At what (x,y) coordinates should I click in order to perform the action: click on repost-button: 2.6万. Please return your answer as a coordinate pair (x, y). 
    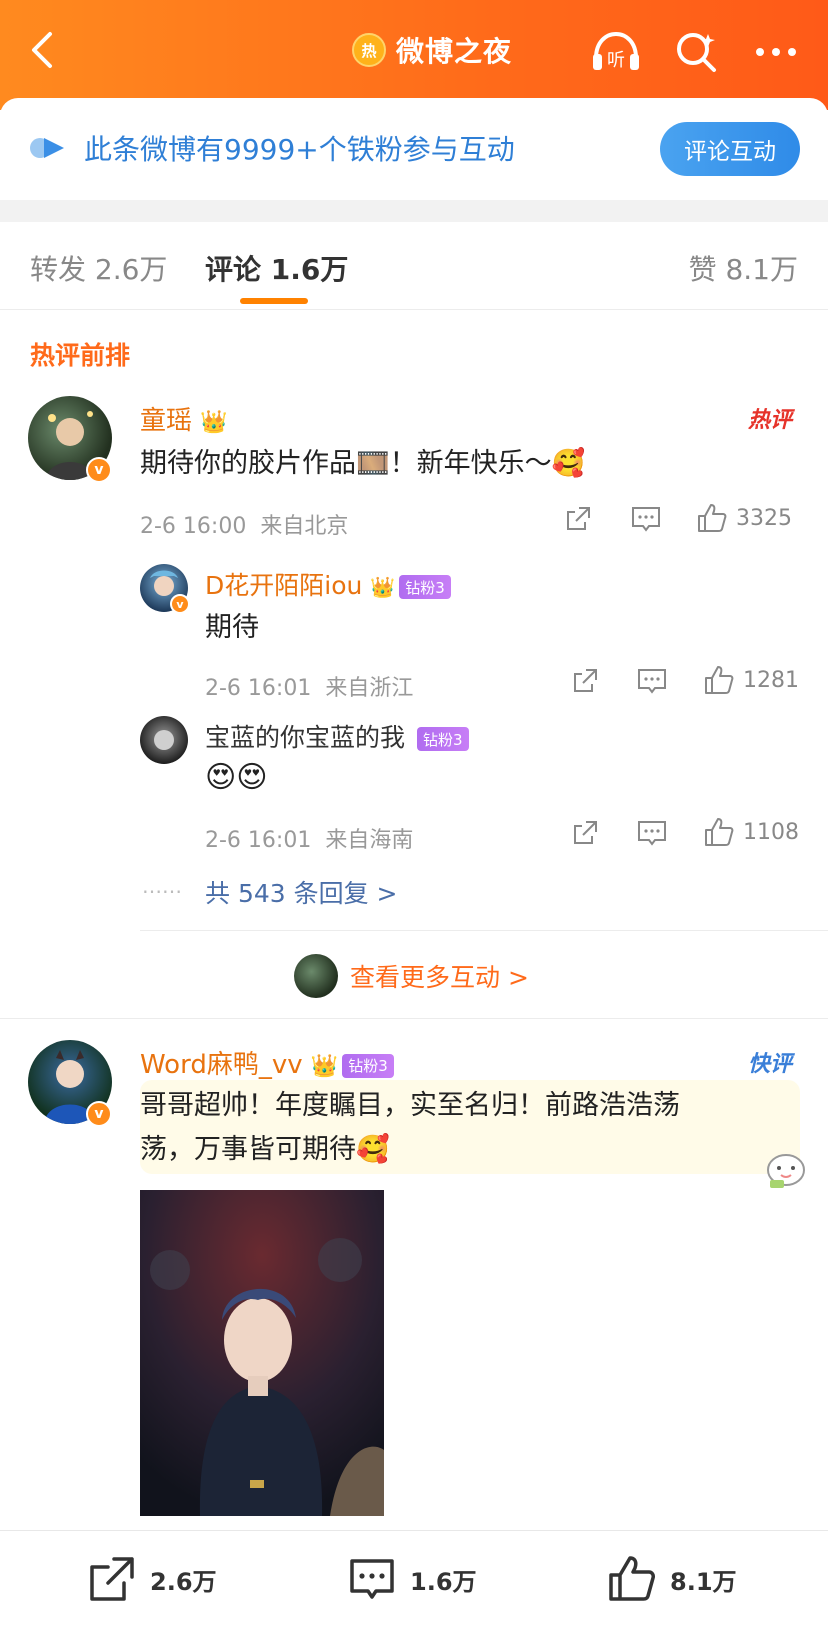
    Looking at the image, I should click on (151, 1579).